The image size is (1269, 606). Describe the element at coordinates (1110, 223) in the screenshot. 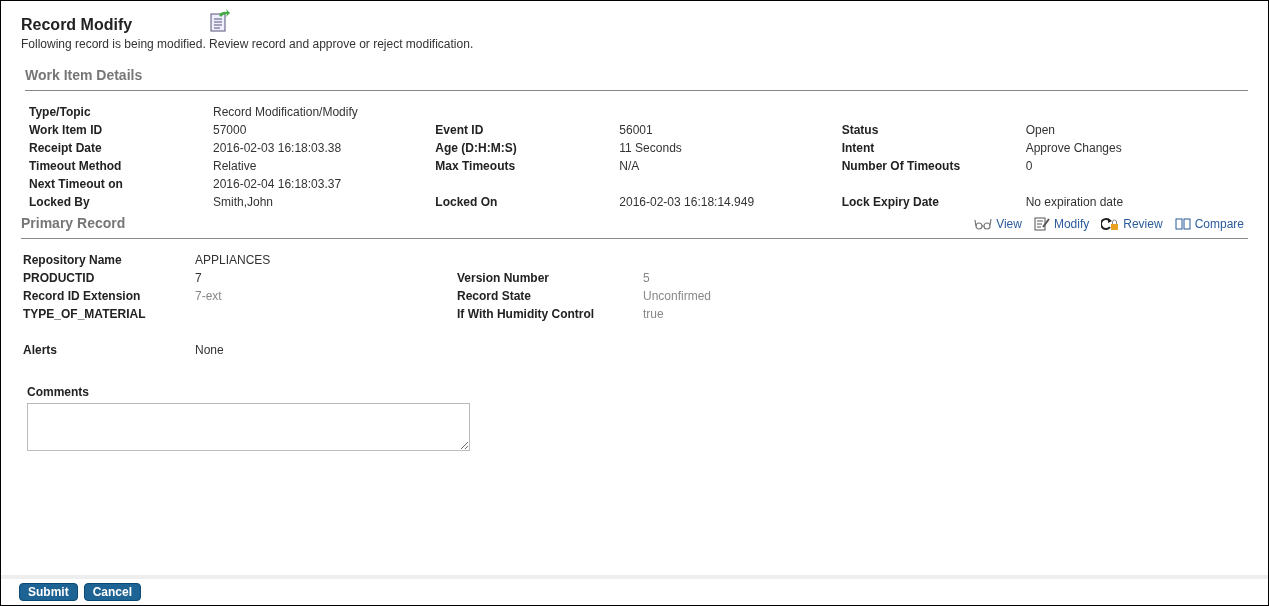

I see `refresh-lock-icon` at that location.